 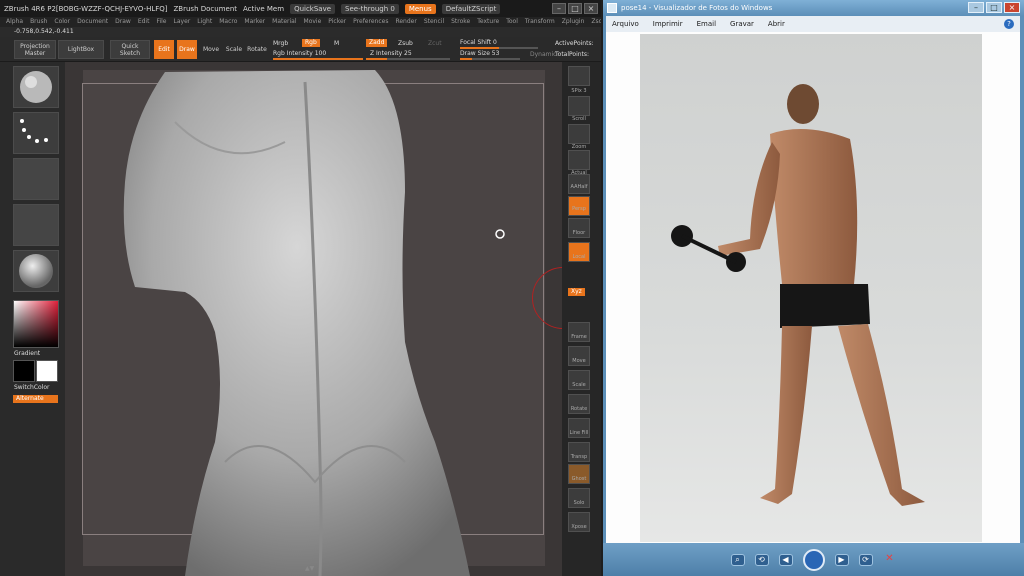 What do you see at coordinates (36, 324) in the screenshot?
I see `color-picker` at bounding box center [36, 324].